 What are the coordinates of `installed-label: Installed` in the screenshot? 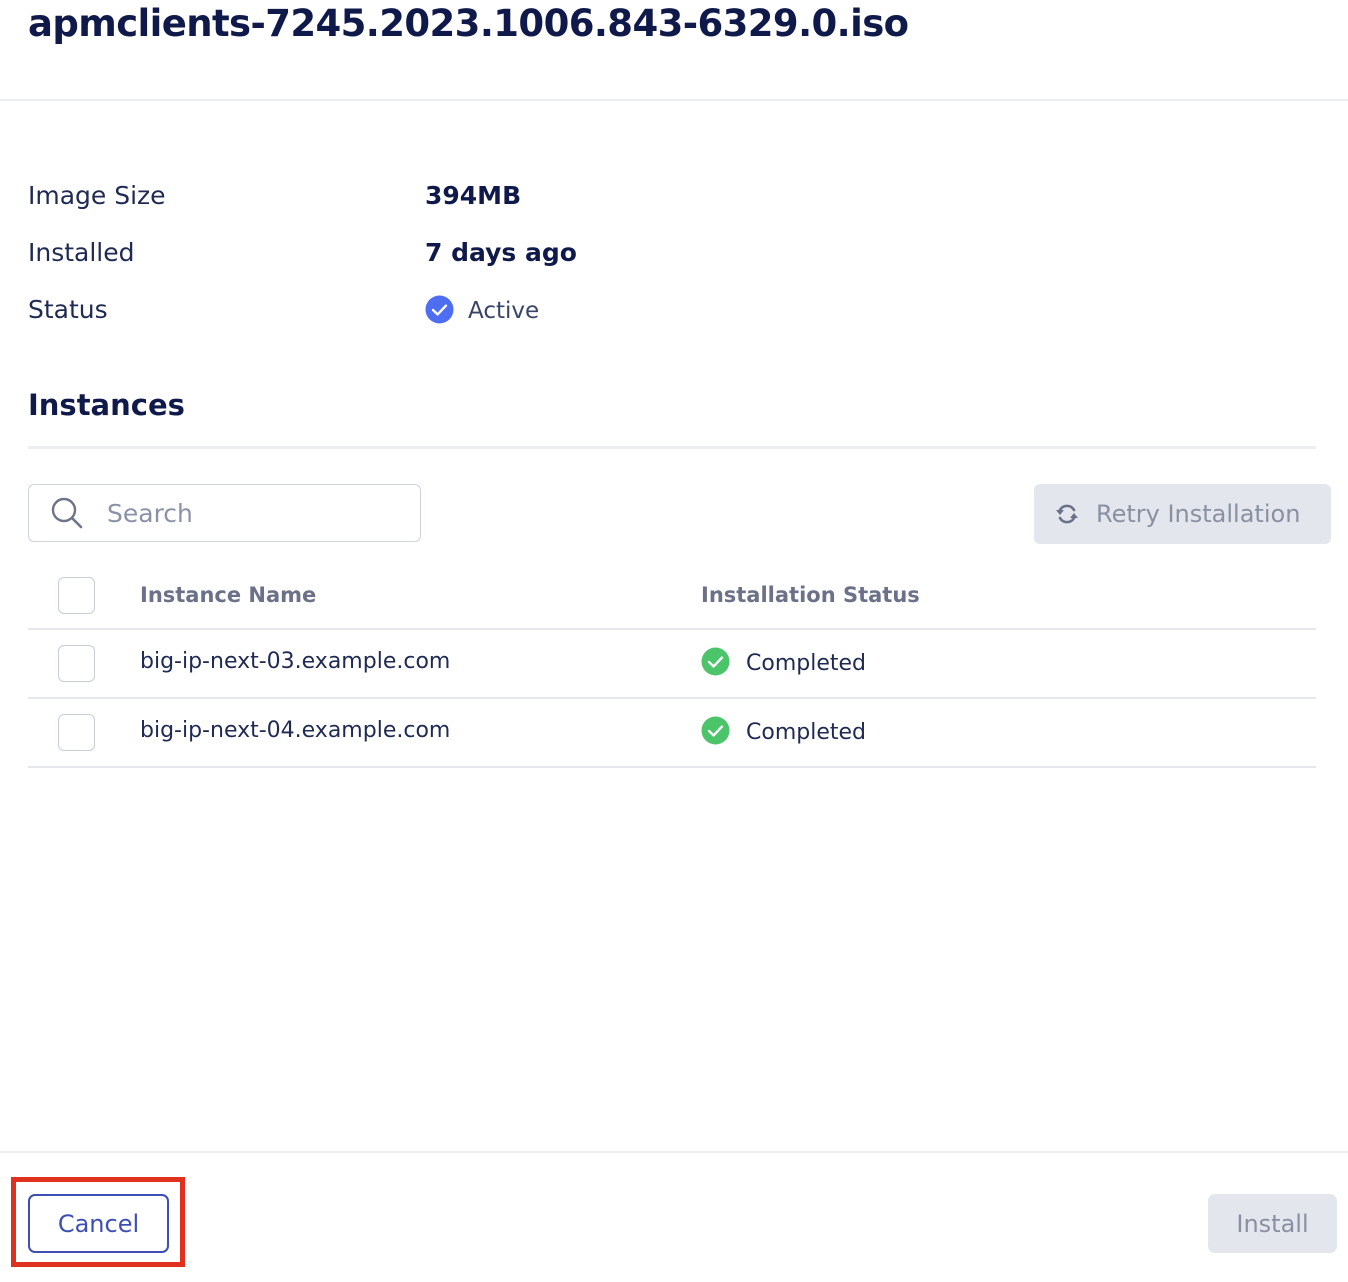 It's located at (81, 252).